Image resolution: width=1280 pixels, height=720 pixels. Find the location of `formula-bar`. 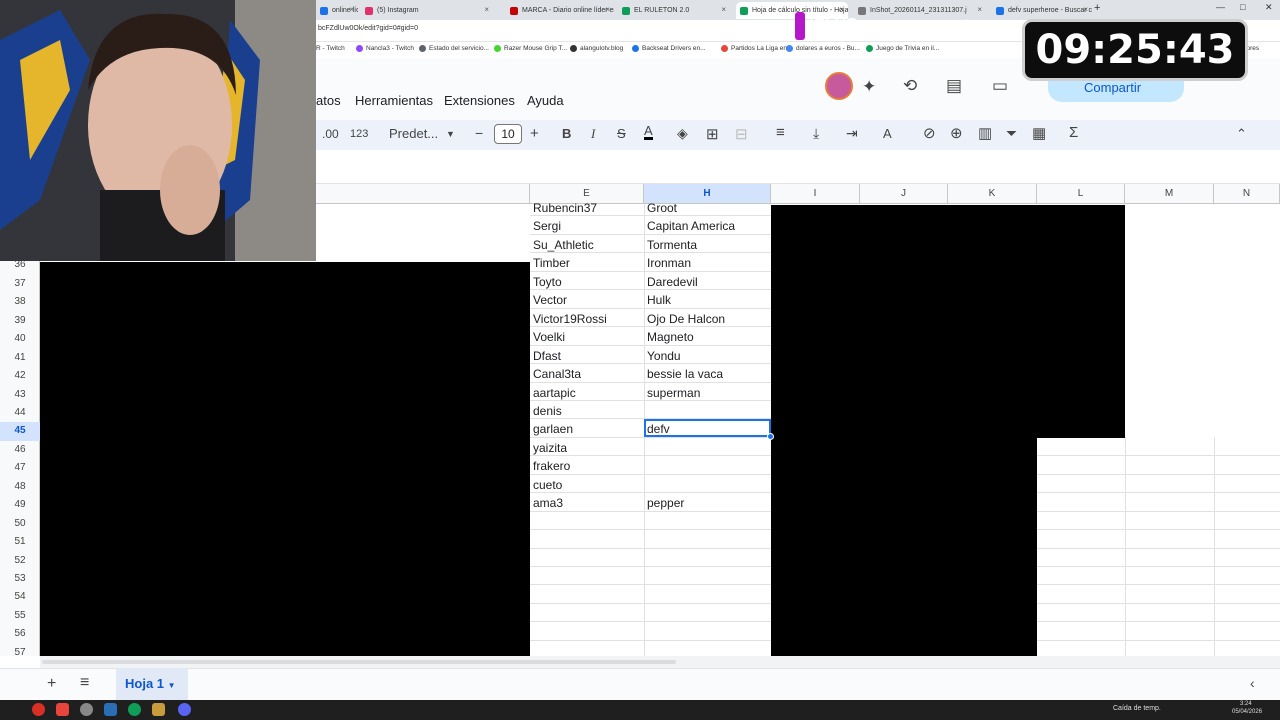

formula-bar is located at coordinates (798, 167).